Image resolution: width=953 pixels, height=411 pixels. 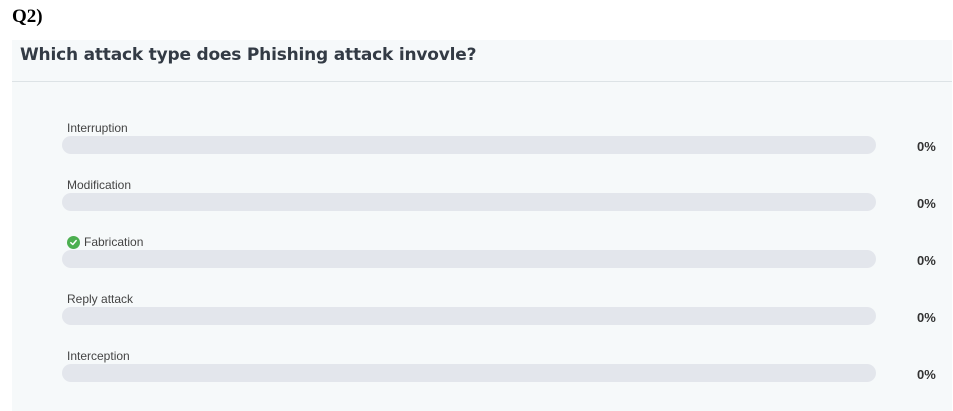 I want to click on option-modification: Modification 0%, so click(x=499, y=198).